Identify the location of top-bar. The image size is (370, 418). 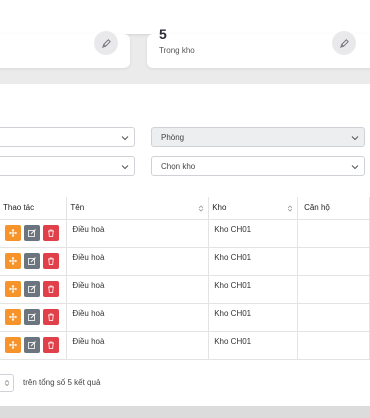
(185, 17).